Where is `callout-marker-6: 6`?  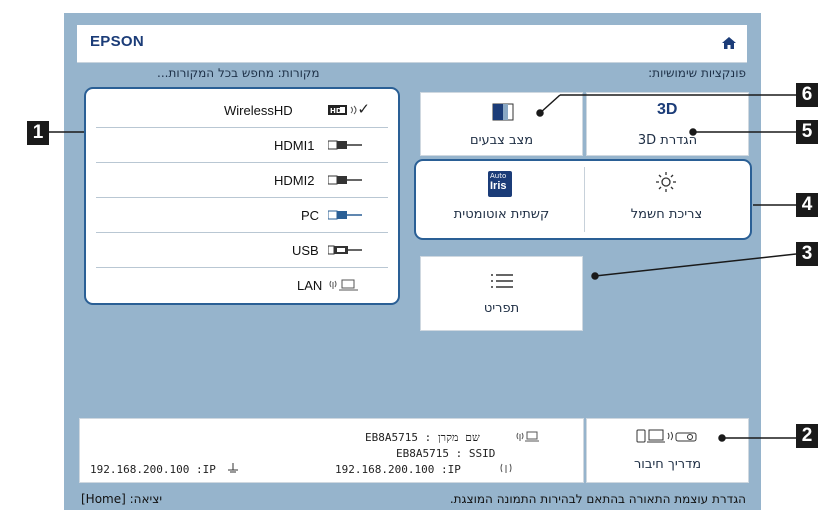
callout-marker-6: 6 is located at coordinates (807, 95).